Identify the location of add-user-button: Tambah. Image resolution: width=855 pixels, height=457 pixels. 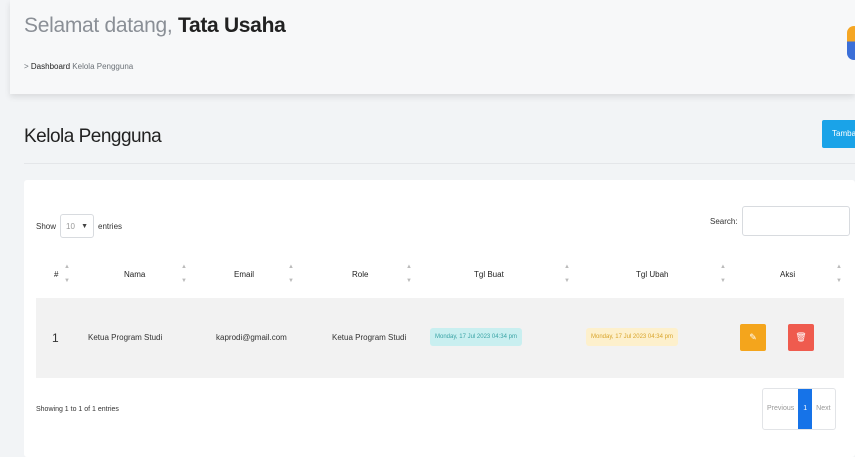
(838, 134).